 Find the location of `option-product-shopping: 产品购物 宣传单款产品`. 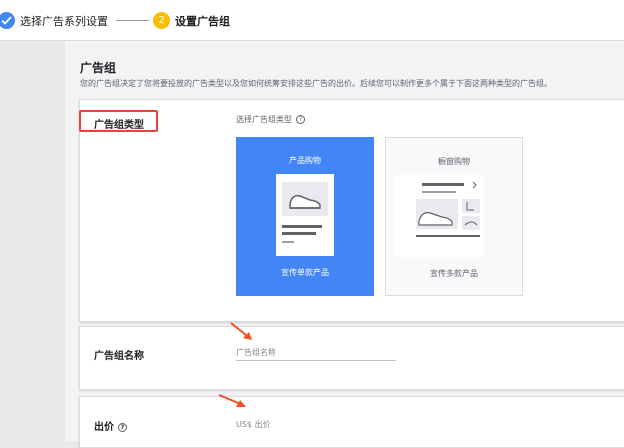

option-product-shopping: 产品购物 宣传单款产品 is located at coordinates (305, 216).